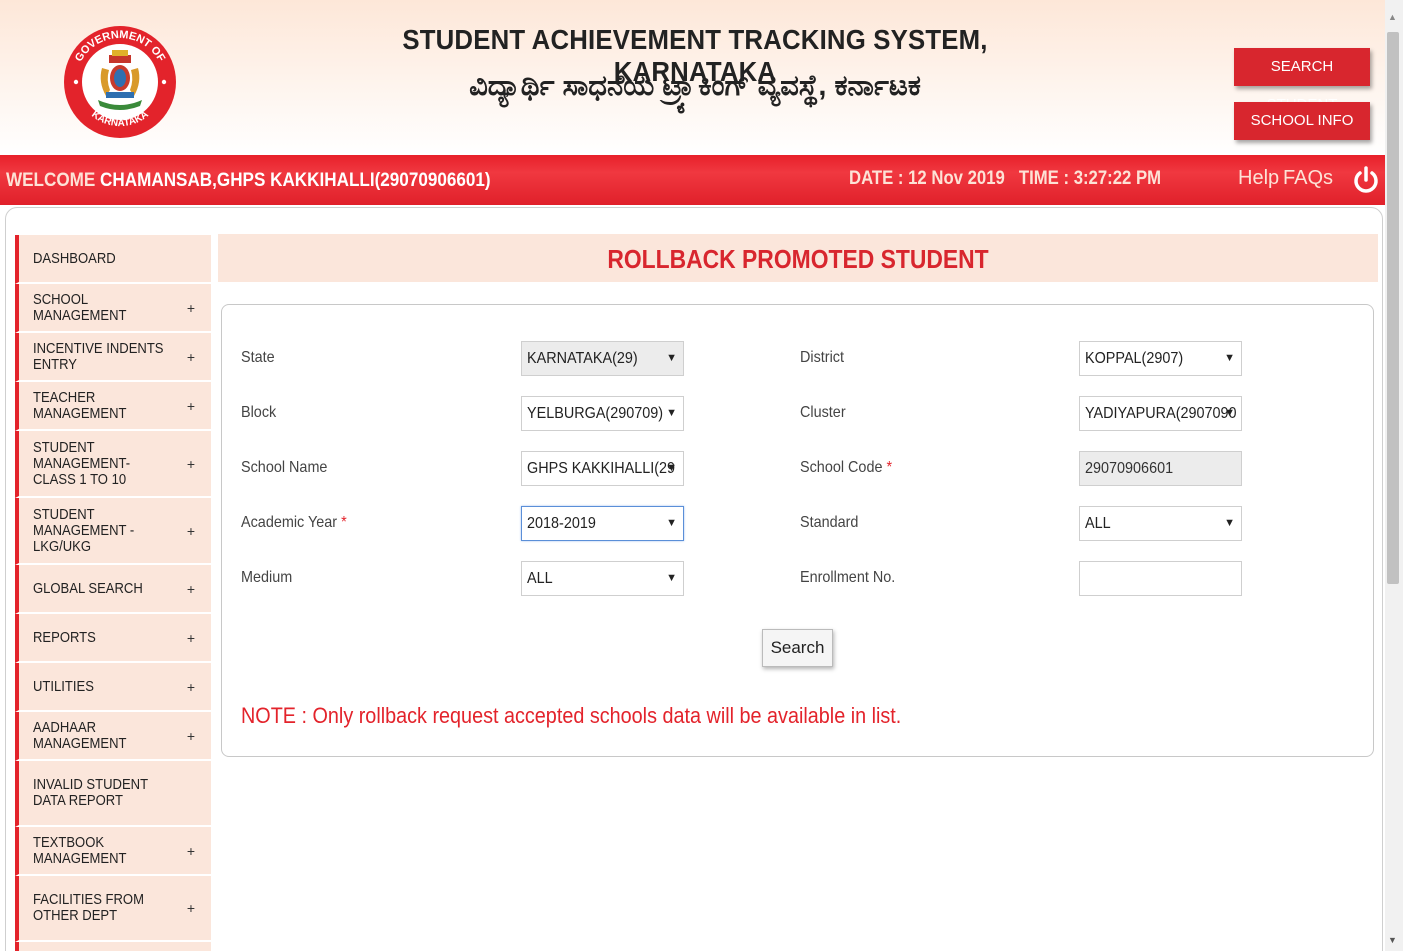 The image size is (1403, 951). I want to click on sidebar-item-label: STUDENT MANAGEMENT- CLASS 1 TO 10, so click(82, 463).